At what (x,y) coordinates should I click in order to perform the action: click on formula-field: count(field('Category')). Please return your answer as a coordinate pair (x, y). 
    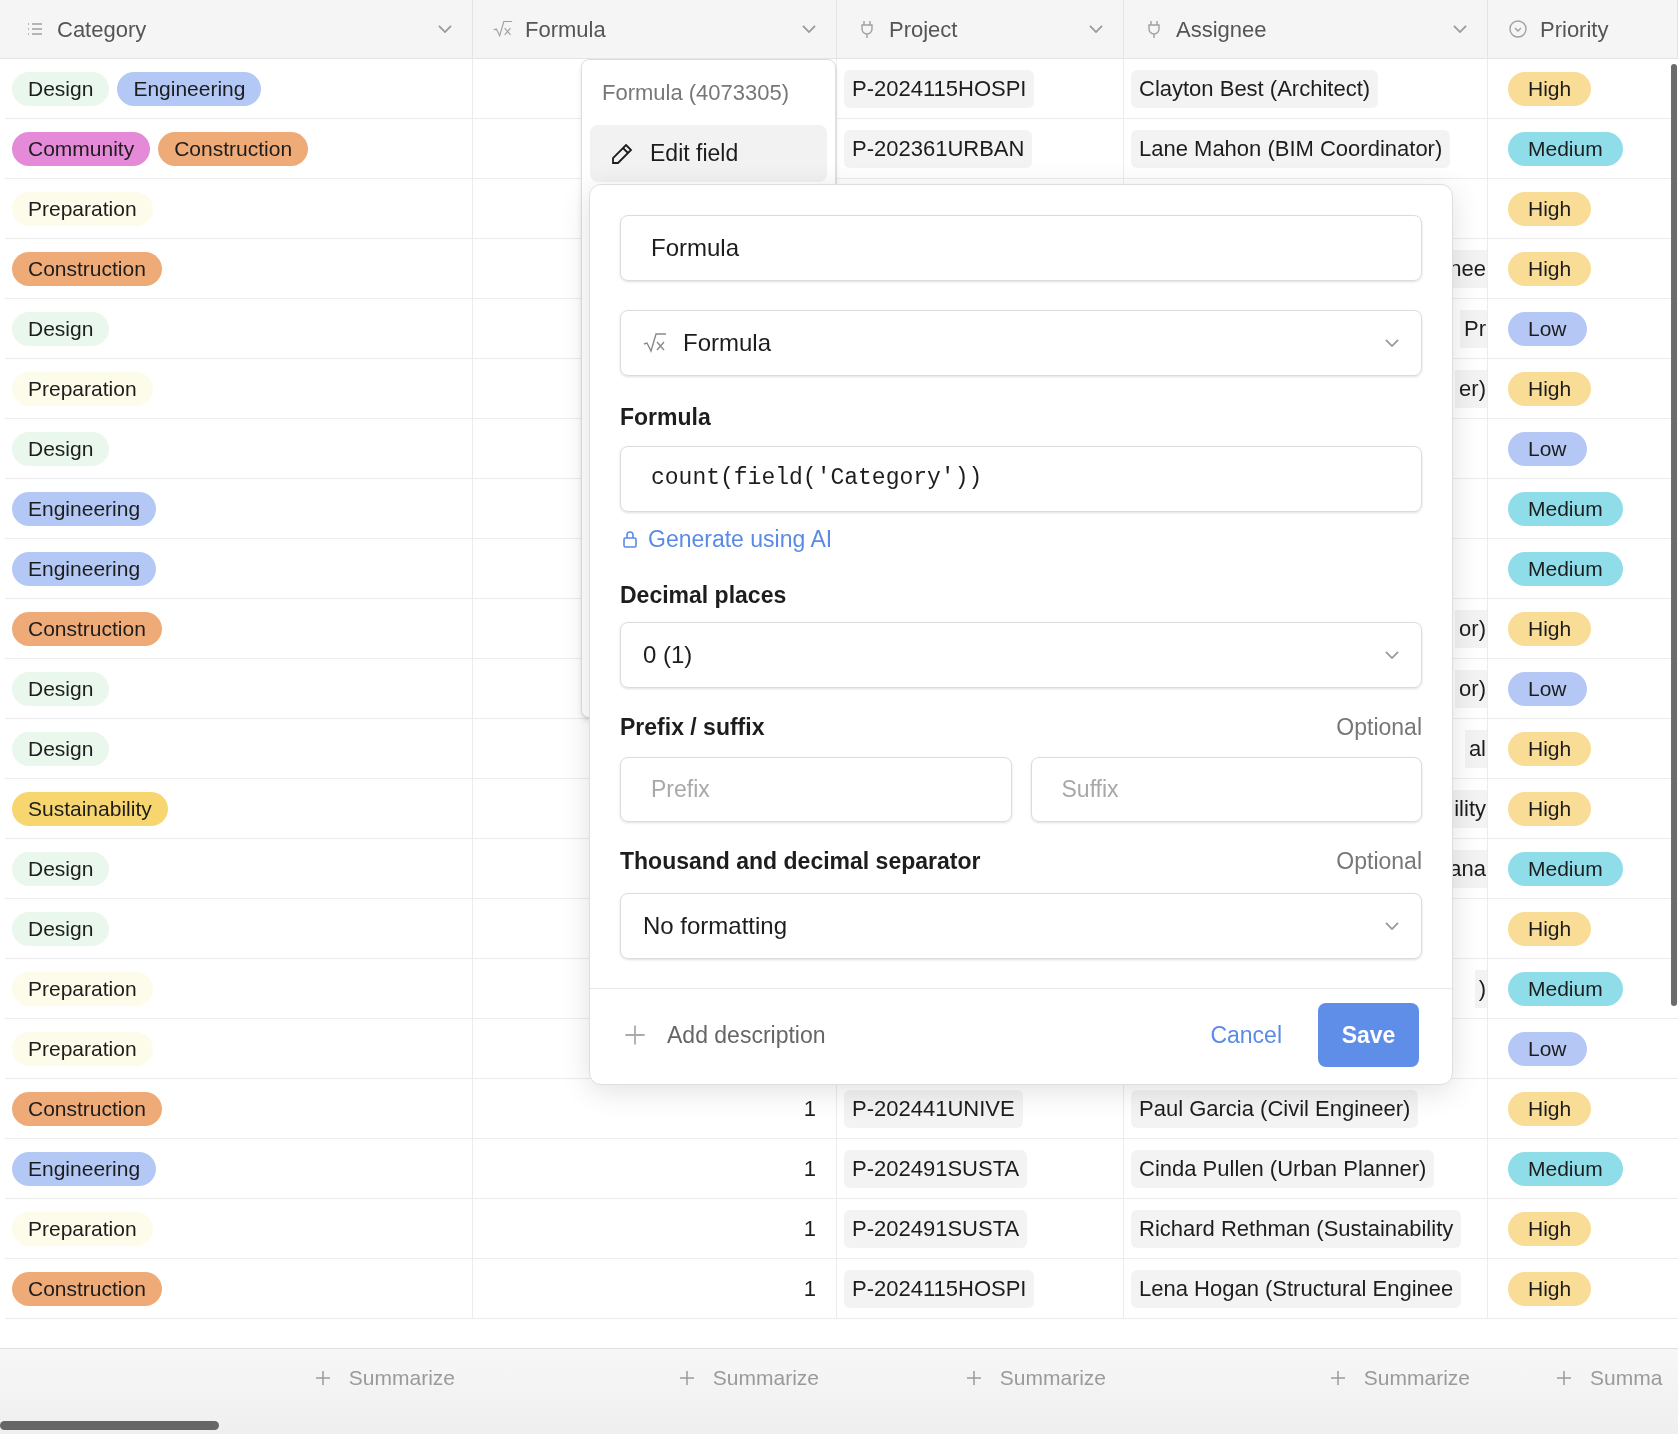
    Looking at the image, I should click on (1021, 478).